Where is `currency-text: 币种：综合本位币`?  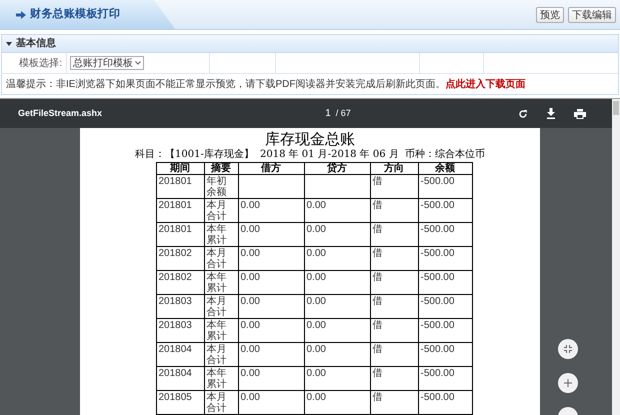
currency-text: 币种：综合本位币 is located at coordinates (444, 155).